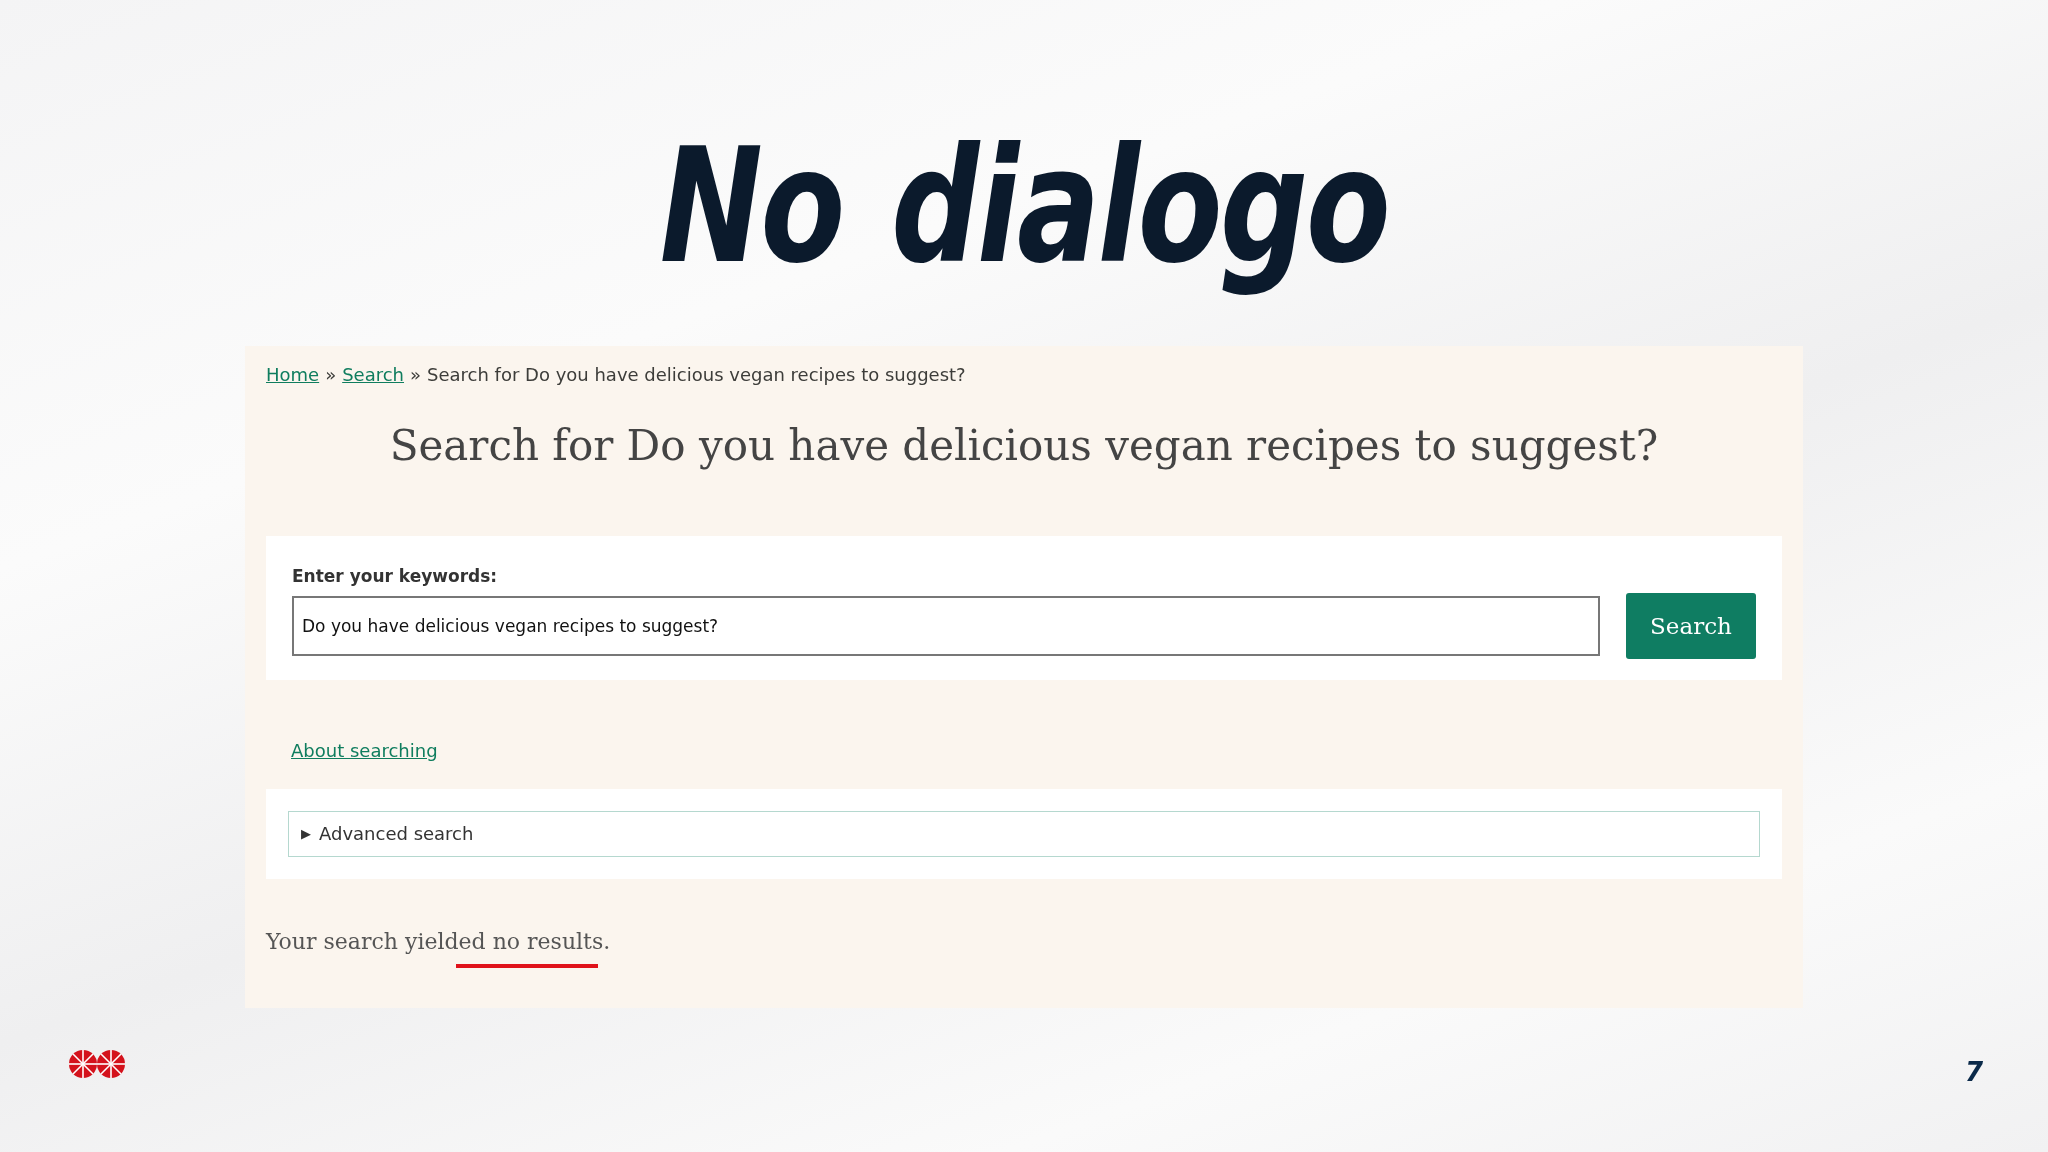 The image size is (2048, 1152). What do you see at coordinates (438, 941) in the screenshot?
I see `result-message: Your search yielded no results.` at bounding box center [438, 941].